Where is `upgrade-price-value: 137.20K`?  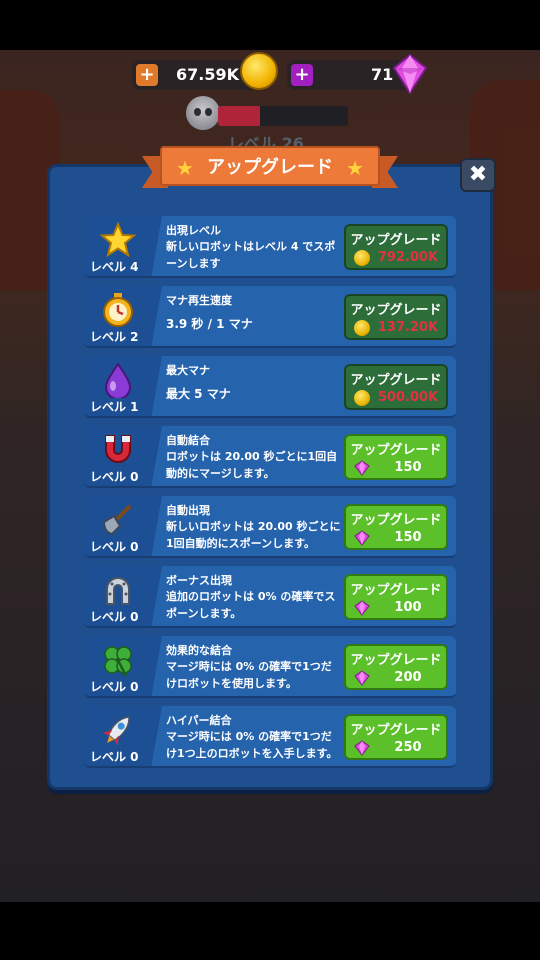 upgrade-price-value: 137.20K is located at coordinates (408, 327).